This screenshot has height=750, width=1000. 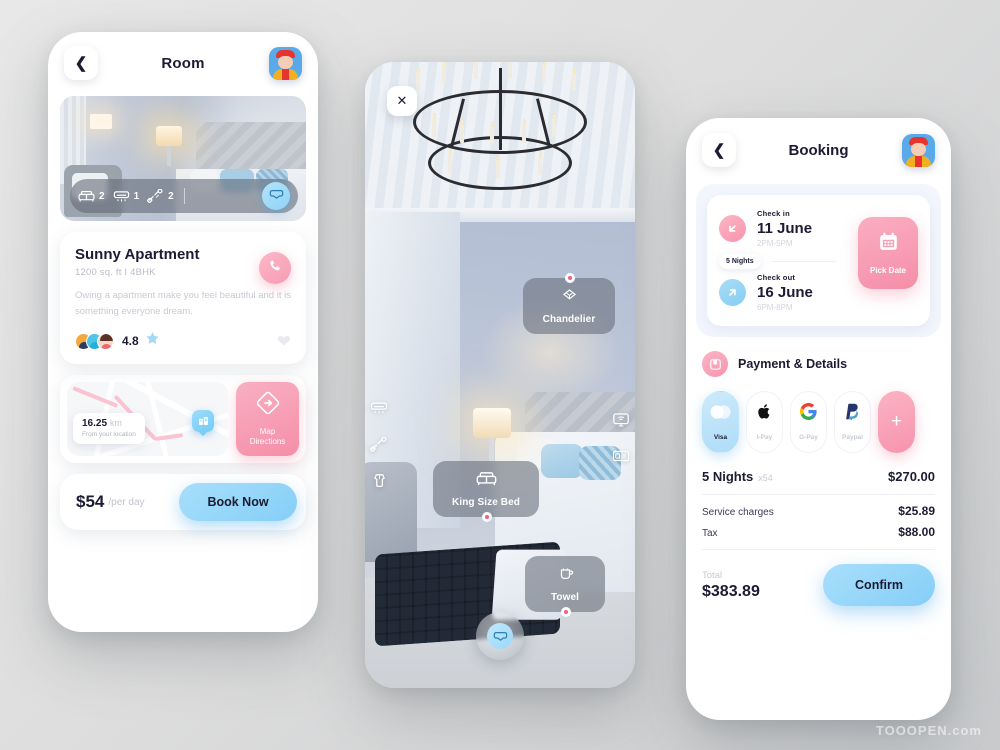 I want to click on arrow-up-right-icon, so click(x=732, y=292).